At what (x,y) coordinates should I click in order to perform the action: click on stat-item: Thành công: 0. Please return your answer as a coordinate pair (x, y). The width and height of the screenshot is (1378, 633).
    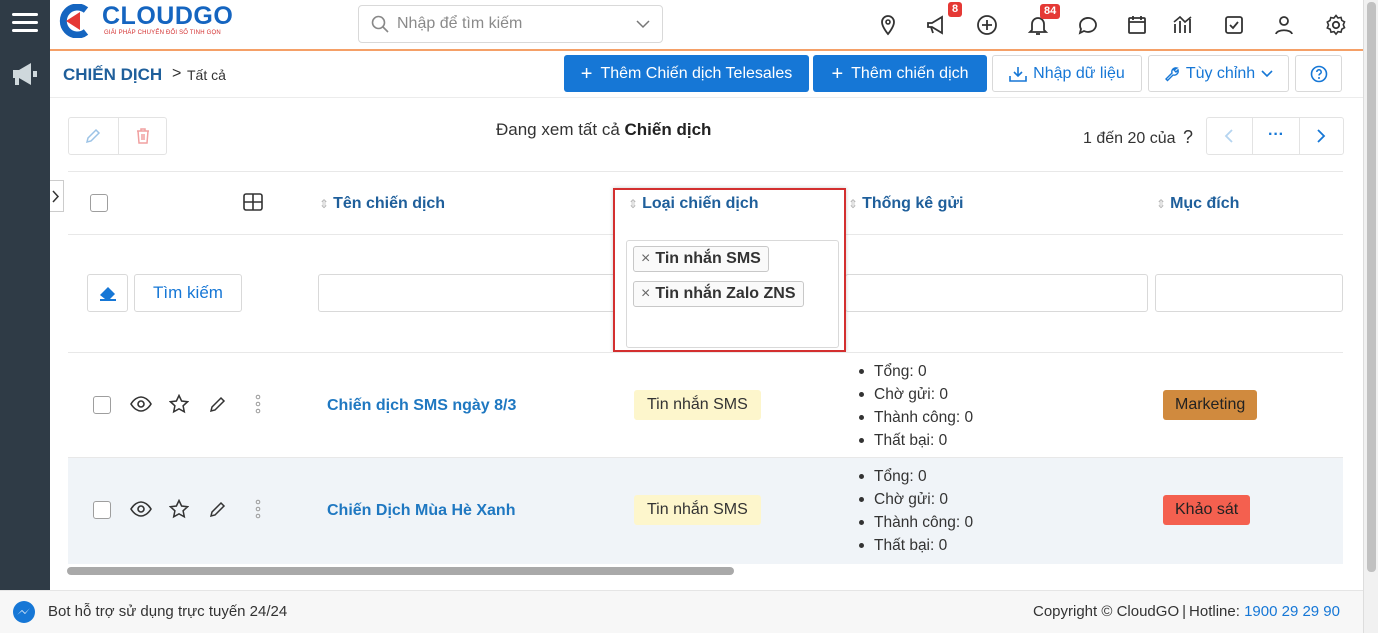
    Looking at the image, I should click on (914, 417).